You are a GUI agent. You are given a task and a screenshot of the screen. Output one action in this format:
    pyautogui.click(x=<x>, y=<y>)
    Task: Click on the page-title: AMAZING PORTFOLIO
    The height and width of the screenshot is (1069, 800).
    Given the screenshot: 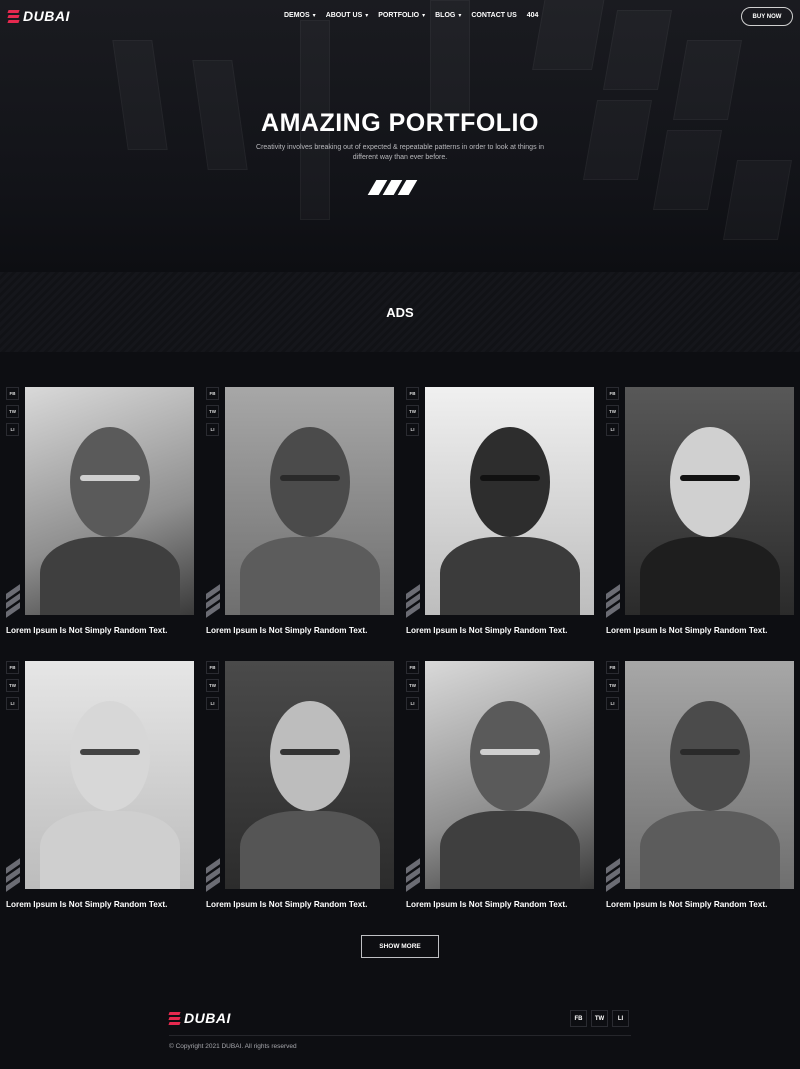 What is the action you would take?
    pyautogui.click(x=400, y=123)
    